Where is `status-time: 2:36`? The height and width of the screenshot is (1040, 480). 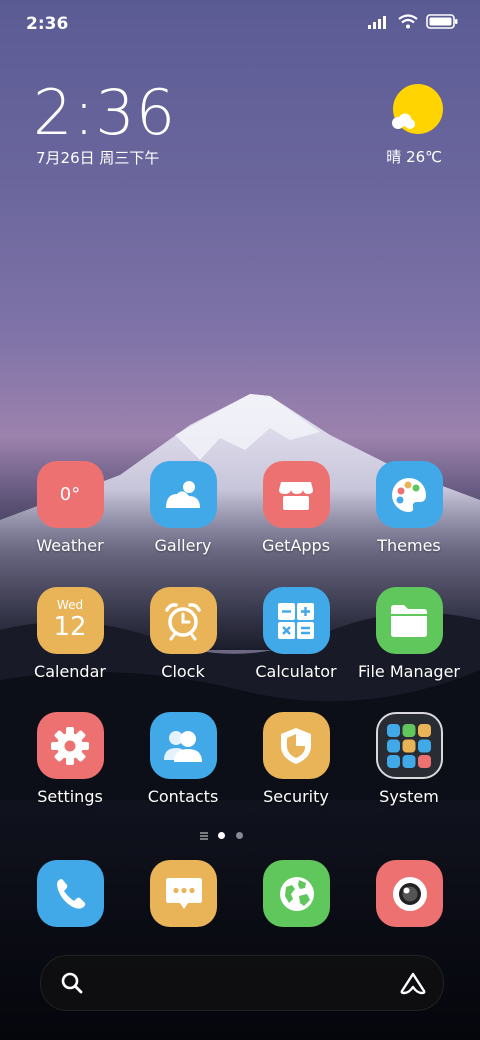
status-time: 2:36 is located at coordinates (47, 24).